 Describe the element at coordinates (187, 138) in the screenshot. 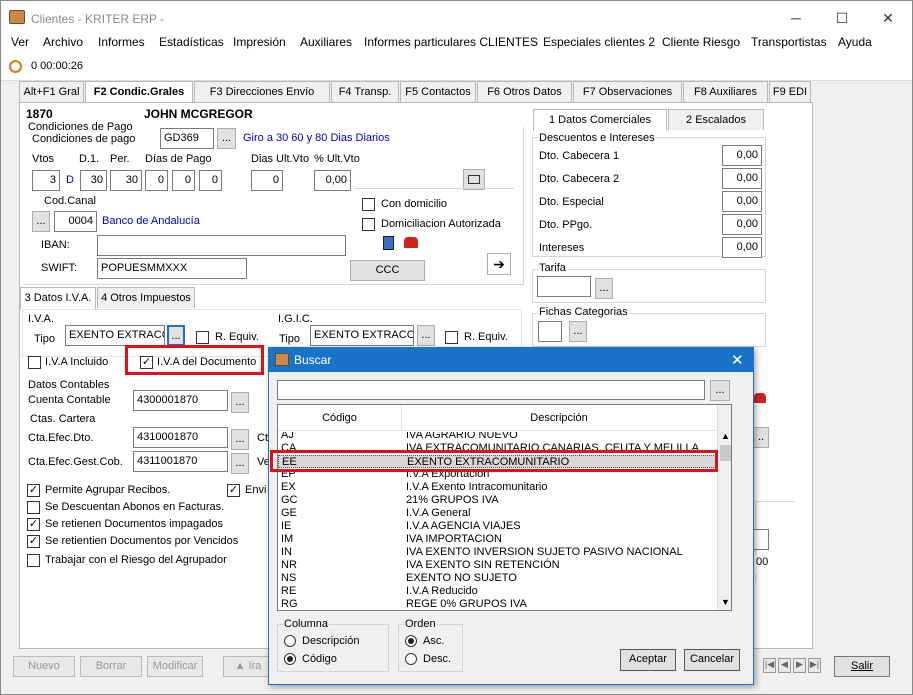

I see `payment-code-input: GD369` at that location.